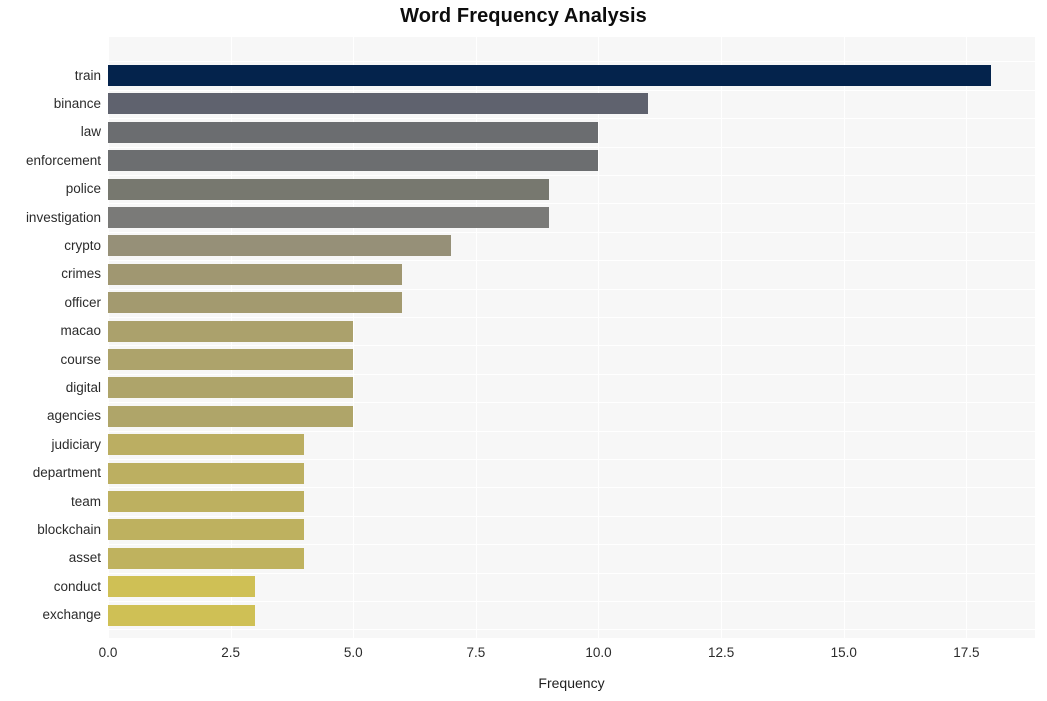 This screenshot has width=1047, height=701. What do you see at coordinates (77, 586) in the screenshot?
I see `y-axis-tick-label: conduct` at bounding box center [77, 586].